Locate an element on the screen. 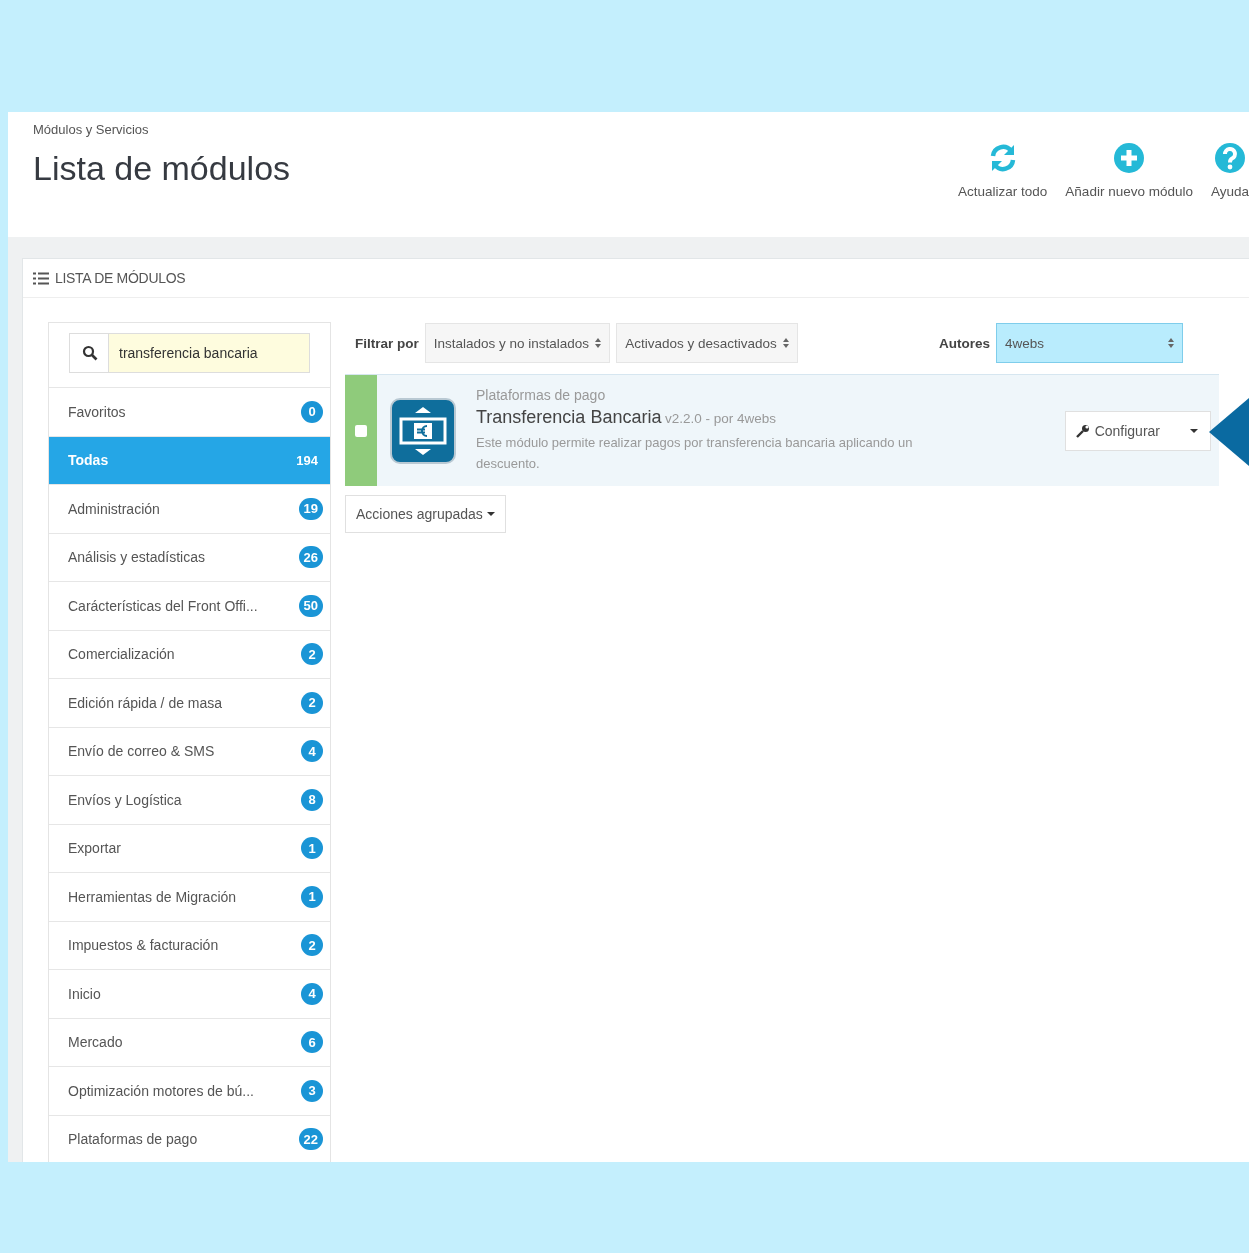 This screenshot has height=1253, width=1249. toolbar-button: Ayuda is located at coordinates (1229, 170).